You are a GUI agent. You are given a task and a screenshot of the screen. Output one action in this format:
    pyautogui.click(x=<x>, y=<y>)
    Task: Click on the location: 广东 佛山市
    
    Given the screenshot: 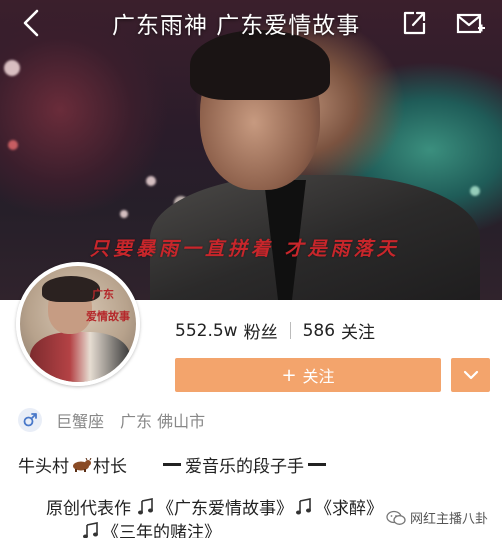 What is the action you would take?
    pyautogui.click(x=163, y=421)
    